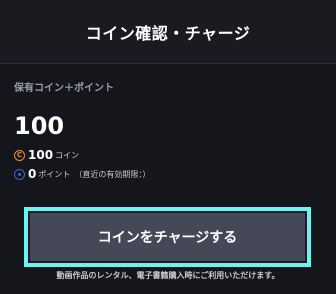 The image size is (336, 294). Describe the element at coordinates (32, 174) in the screenshot. I see `point-value: 0` at that location.